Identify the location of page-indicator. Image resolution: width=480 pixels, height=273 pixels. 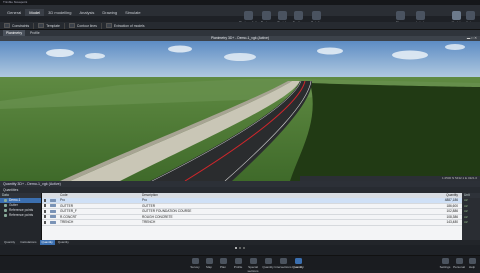
(240, 248).